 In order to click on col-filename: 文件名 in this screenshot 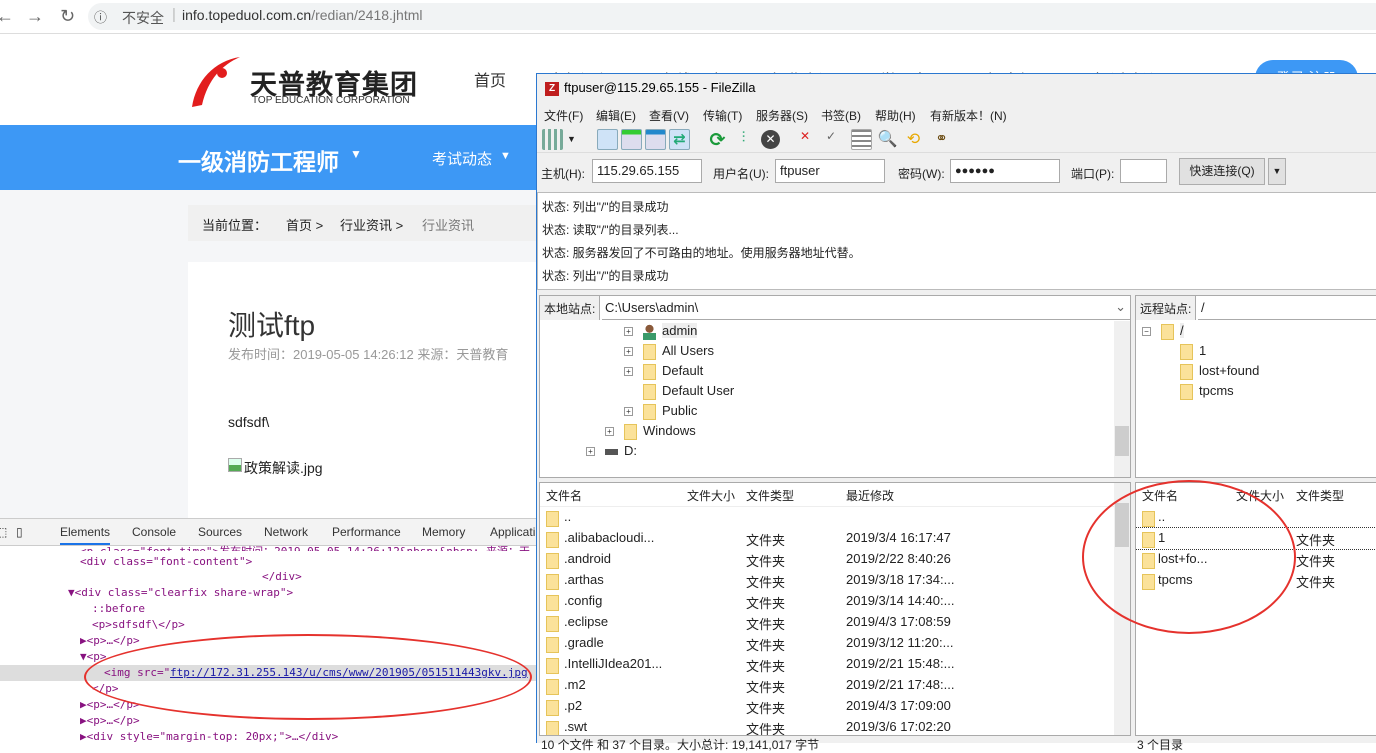, I will do `click(564, 495)`.